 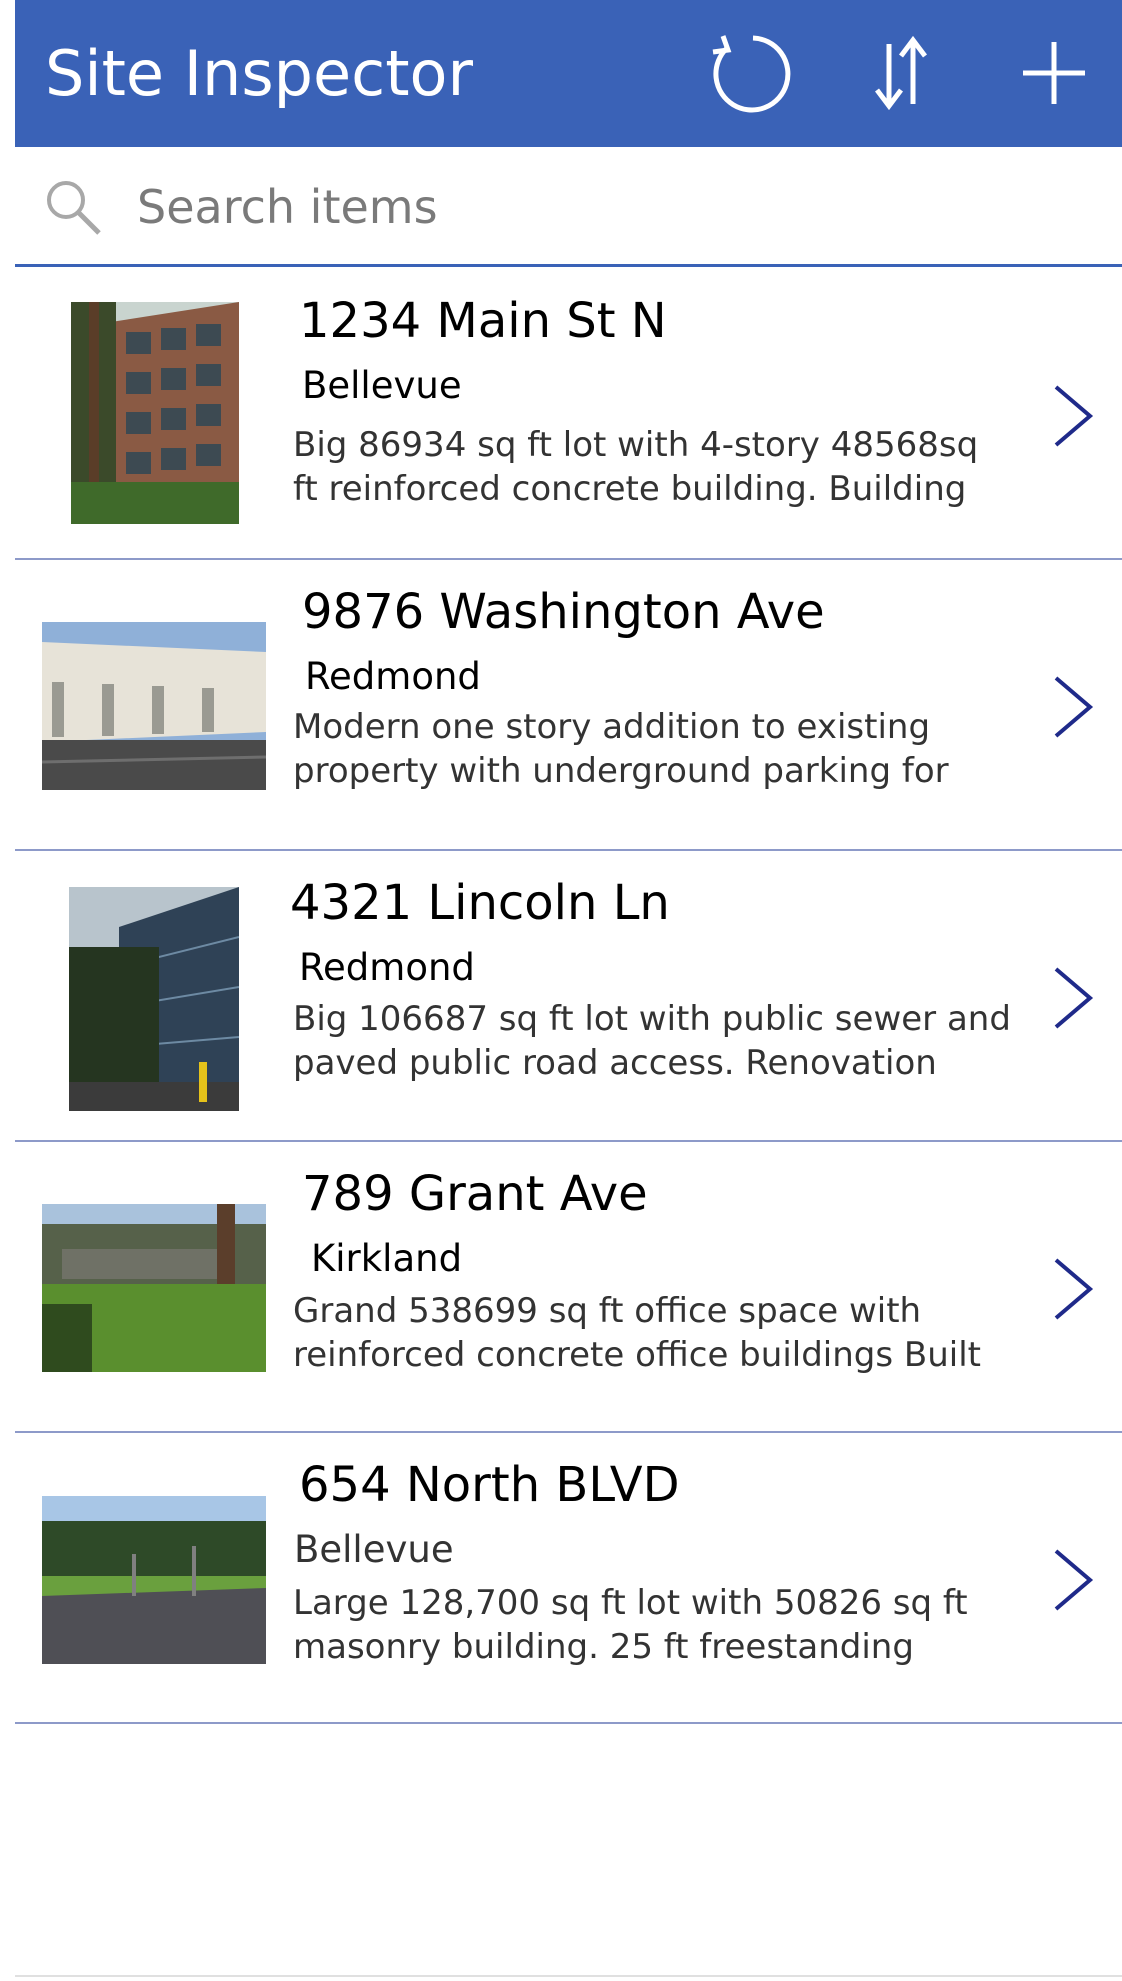 What do you see at coordinates (483, 321) in the screenshot?
I see `item-address: 1234 Main St N` at bounding box center [483, 321].